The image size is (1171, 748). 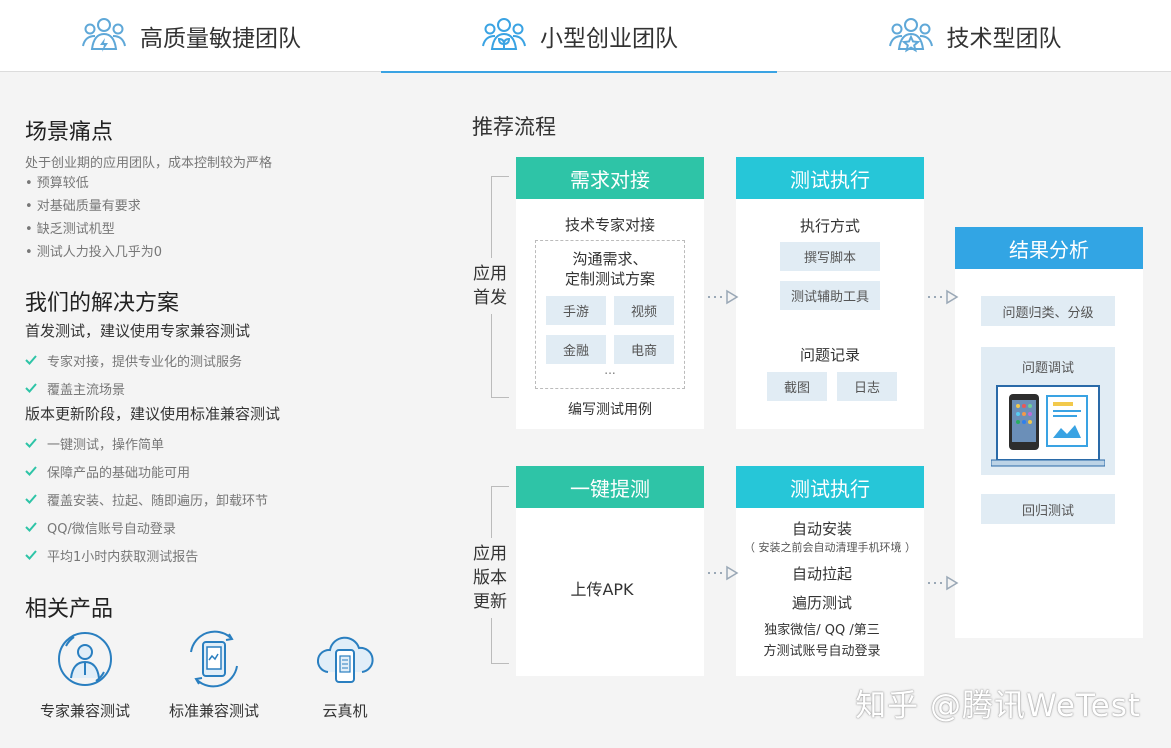 What do you see at coordinates (610, 410) in the screenshot?
I see `write-cases-label: 编写测试用例` at bounding box center [610, 410].